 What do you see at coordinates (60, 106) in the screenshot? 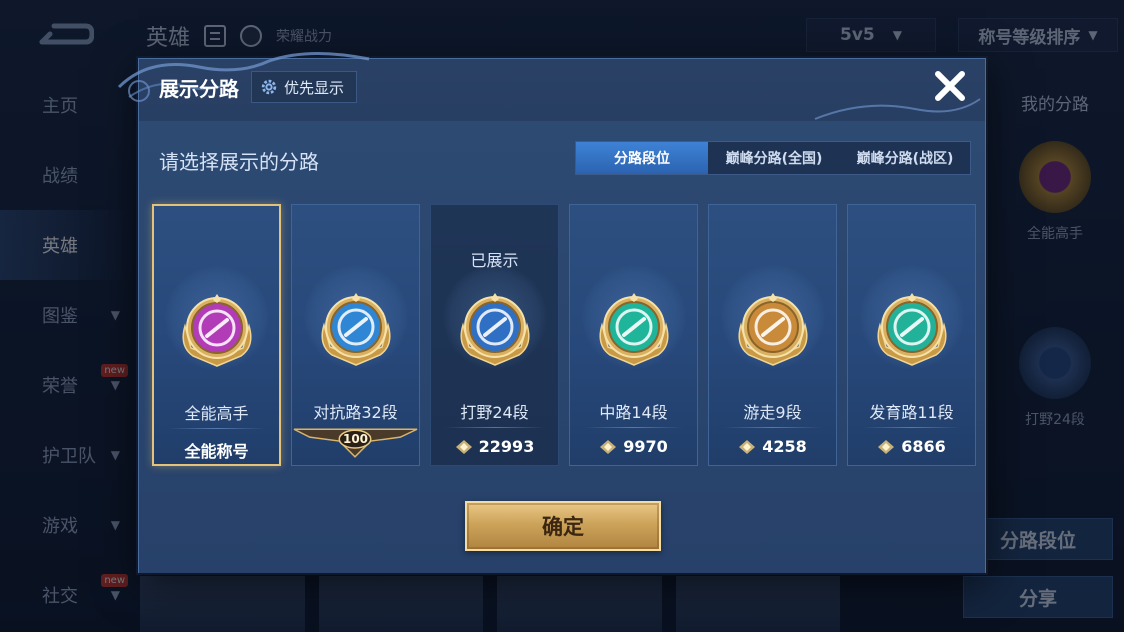
I see `sidebar-item-label: 主页` at bounding box center [60, 106].